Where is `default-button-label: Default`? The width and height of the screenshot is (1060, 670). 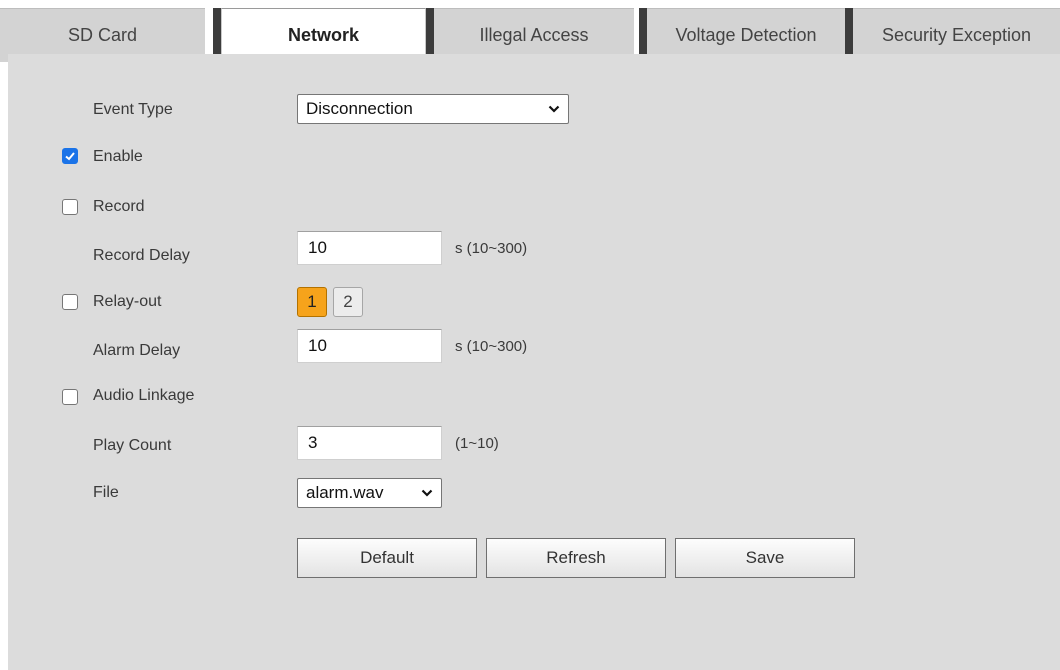 default-button-label: Default is located at coordinates (387, 557).